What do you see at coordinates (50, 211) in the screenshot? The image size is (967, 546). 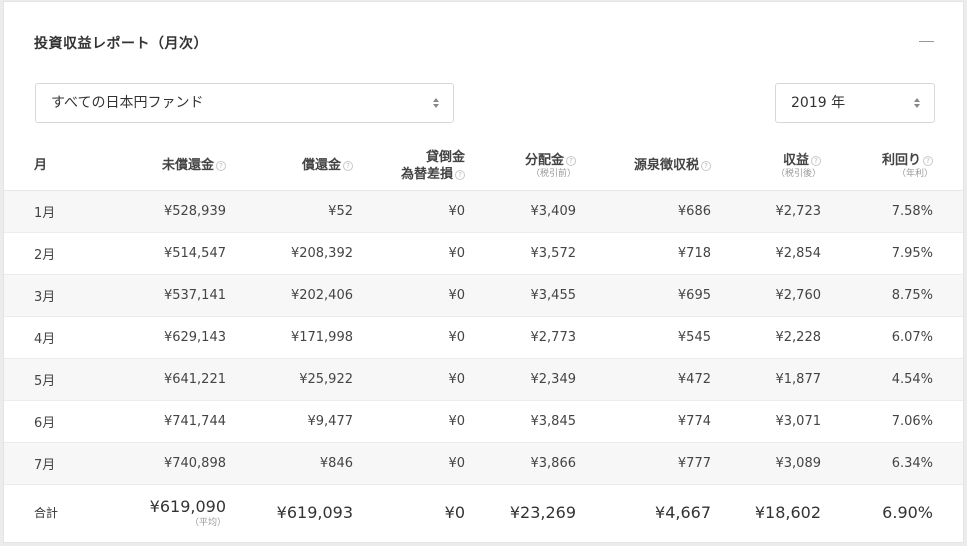 I see `cell-month: 1月` at bounding box center [50, 211].